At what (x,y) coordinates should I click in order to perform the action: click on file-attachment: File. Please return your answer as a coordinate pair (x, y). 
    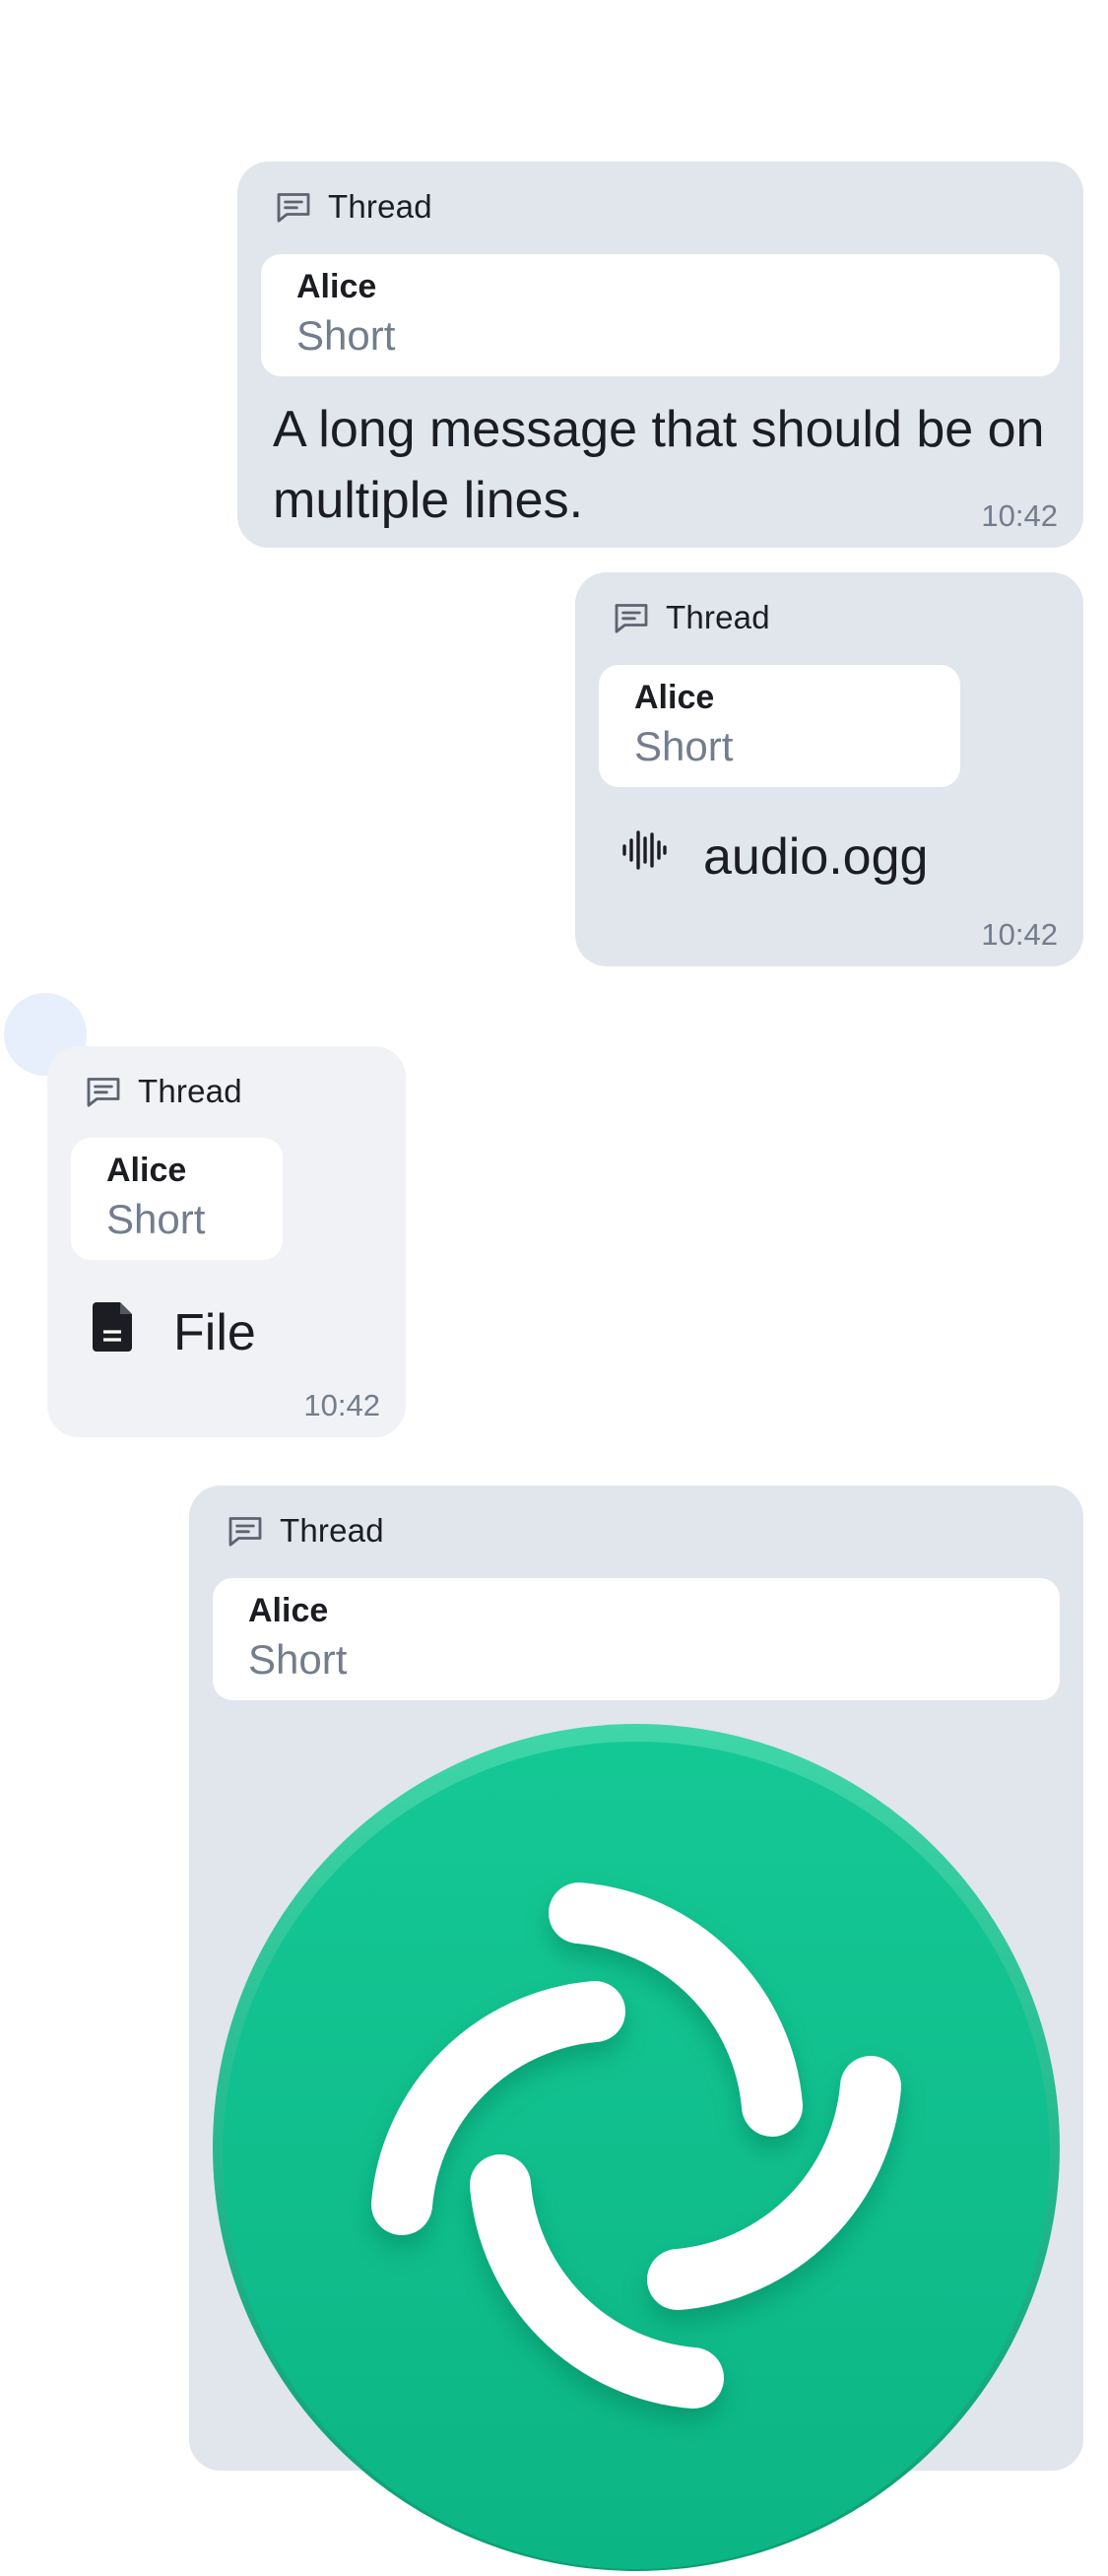
    Looking at the image, I should click on (174, 1332).